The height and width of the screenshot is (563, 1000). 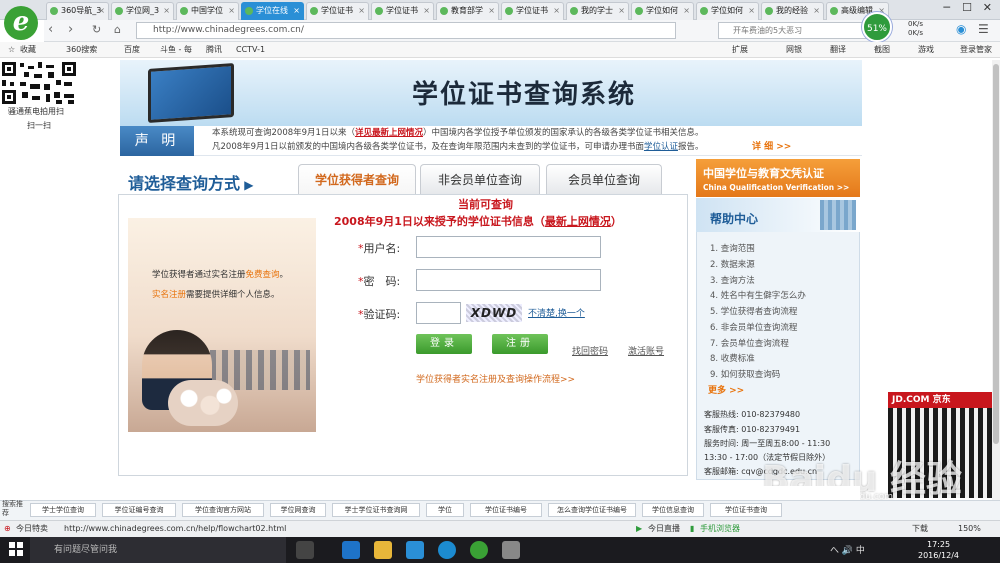 I want to click on close-window-button: ✕, so click(x=987, y=7).